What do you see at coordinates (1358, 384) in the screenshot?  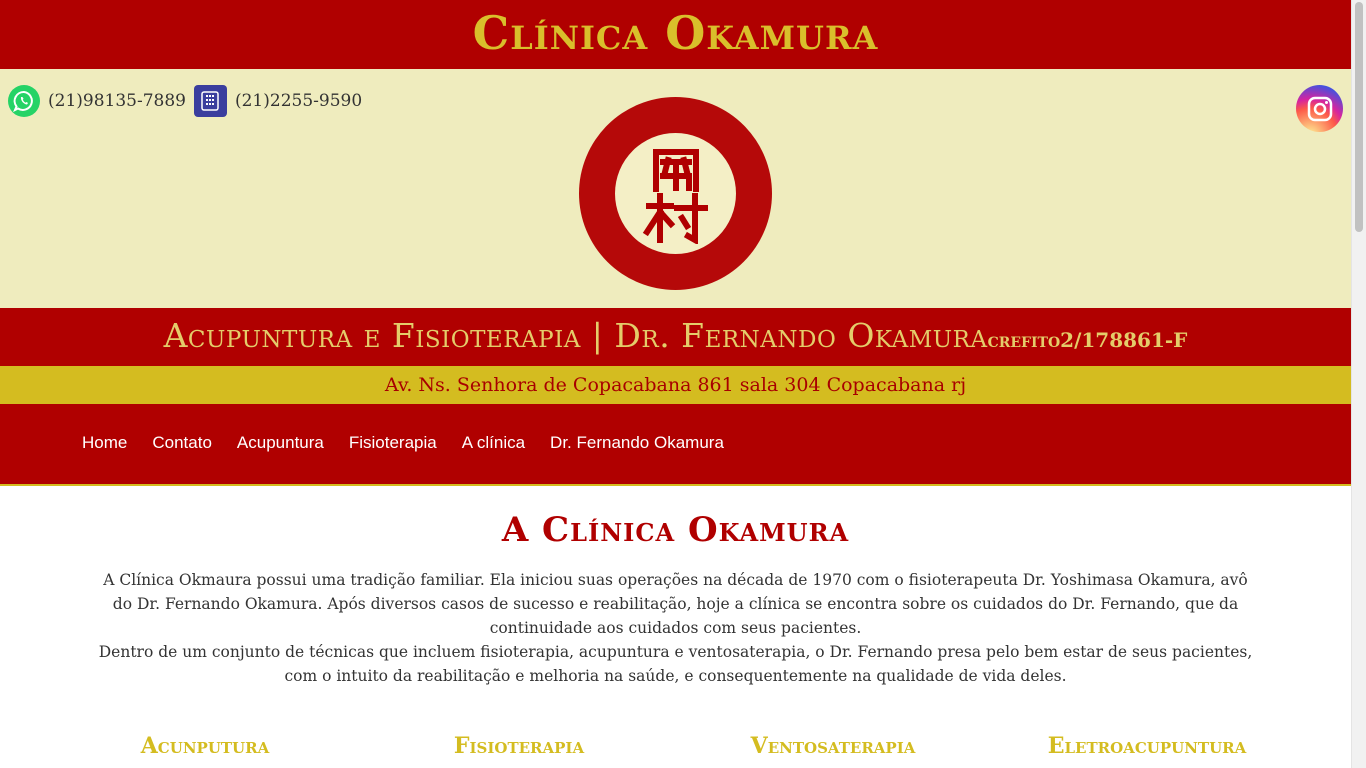 I see `scrollbar` at bounding box center [1358, 384].